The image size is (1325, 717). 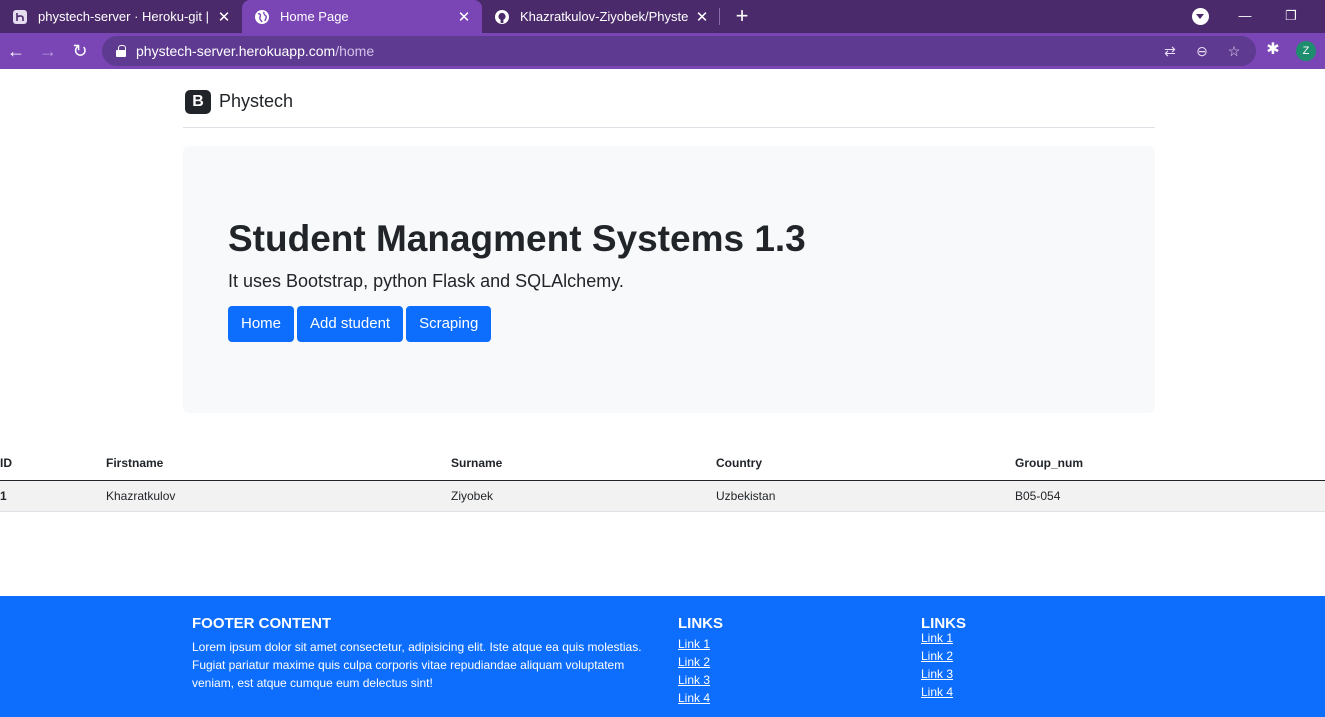 I want to click on cell-country: Uzbekistan, so click(x=865, y=496).